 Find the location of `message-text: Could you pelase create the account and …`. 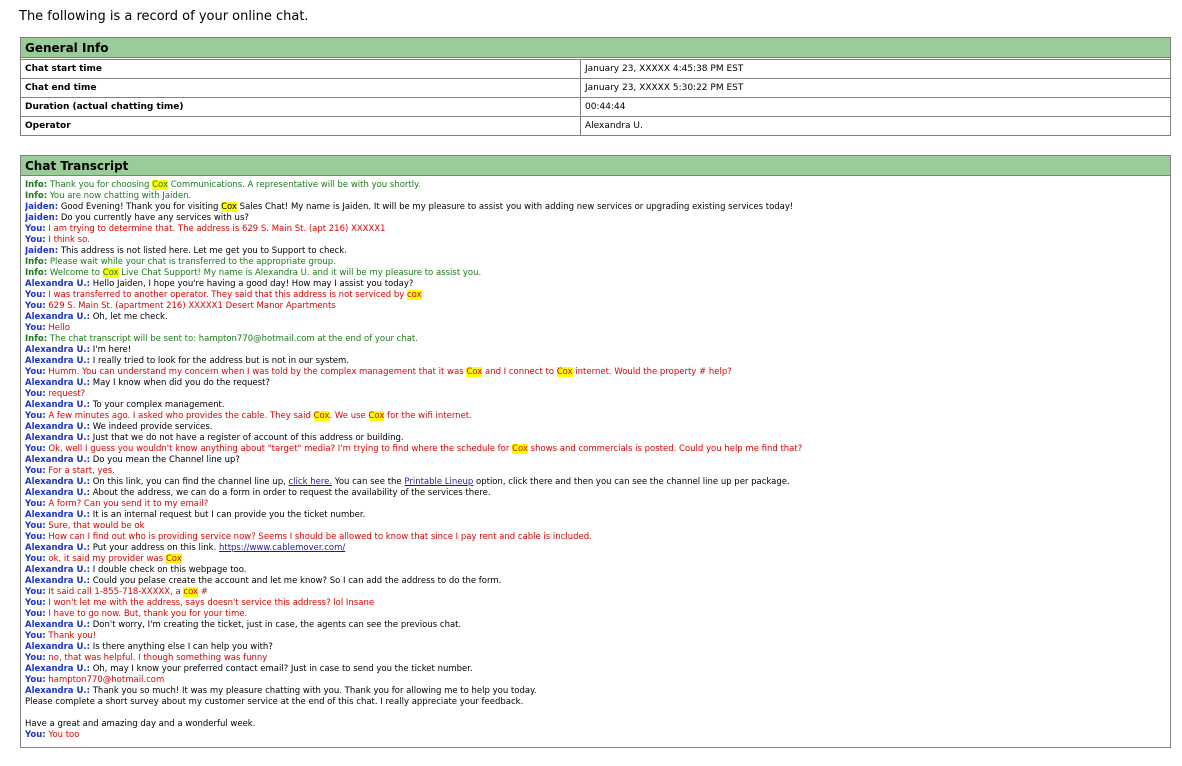

message-text: Could you pelase create the account and … is located at coordinates (297, 581).